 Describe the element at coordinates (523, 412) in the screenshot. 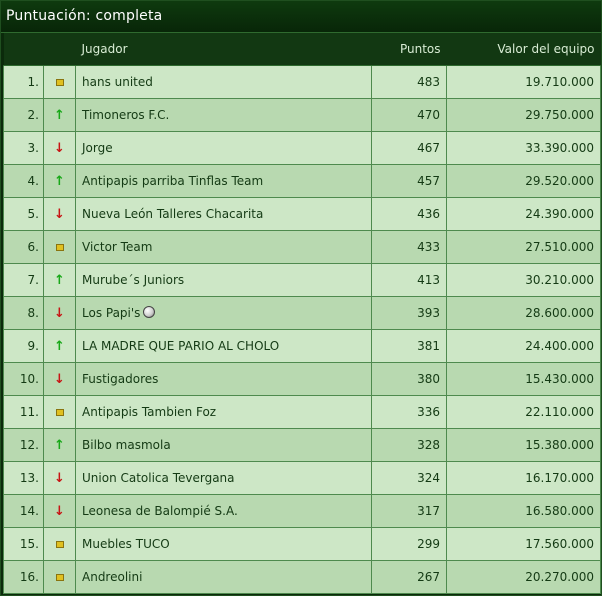

I see `team-value-cell: 22.110.000` at that location.